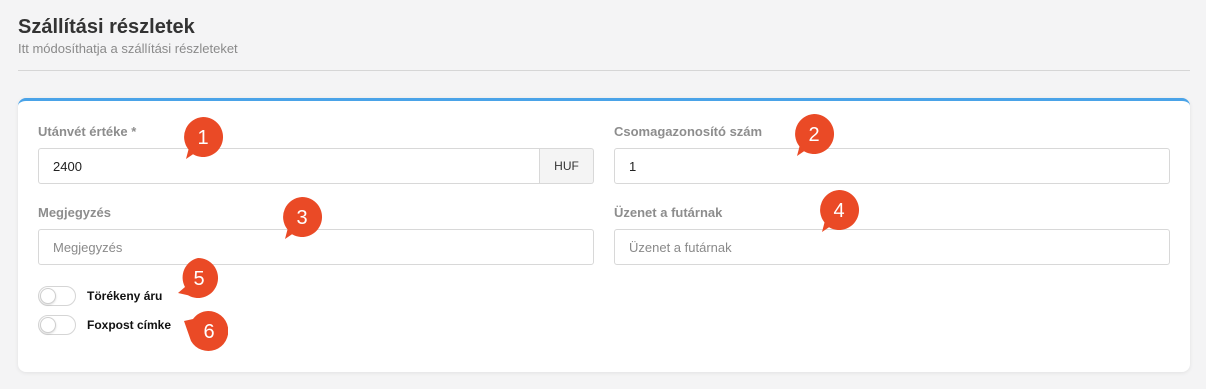 This screenshot has height=389, width=1206. What do you see at coordinates (604, 70) in the screenshot?
I see `header-divider` at bounding box center [604, 70].